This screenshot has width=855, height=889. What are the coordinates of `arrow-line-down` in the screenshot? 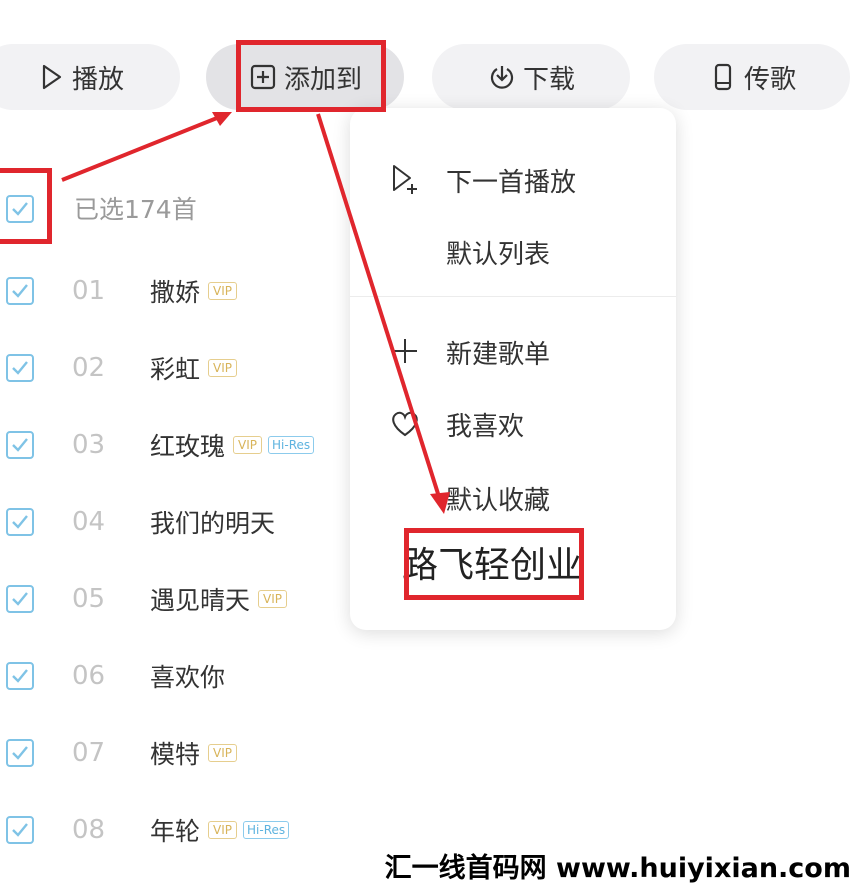 It's located at (379, 307).